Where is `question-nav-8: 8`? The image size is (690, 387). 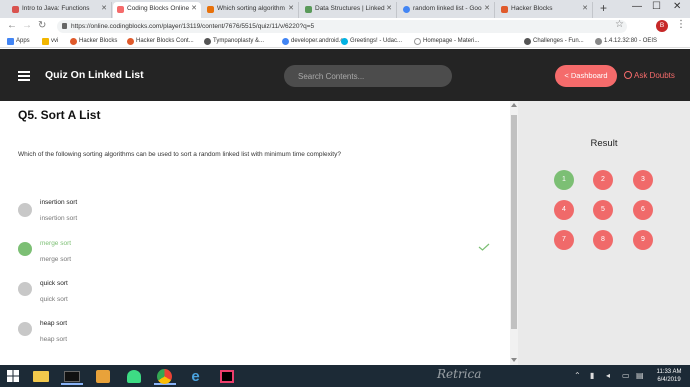
question-nav-8: 8 is located at coordinates (603, 240).